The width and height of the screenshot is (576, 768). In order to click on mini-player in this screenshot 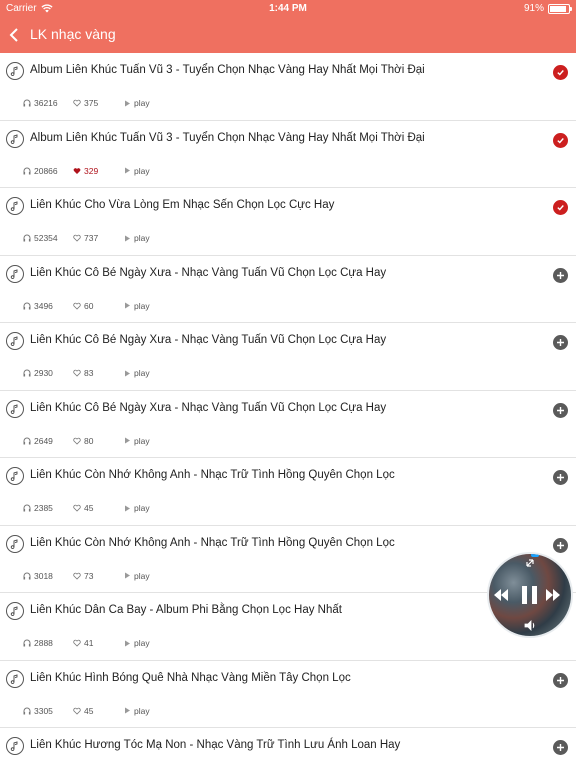, I will do `click(530, 595)`.